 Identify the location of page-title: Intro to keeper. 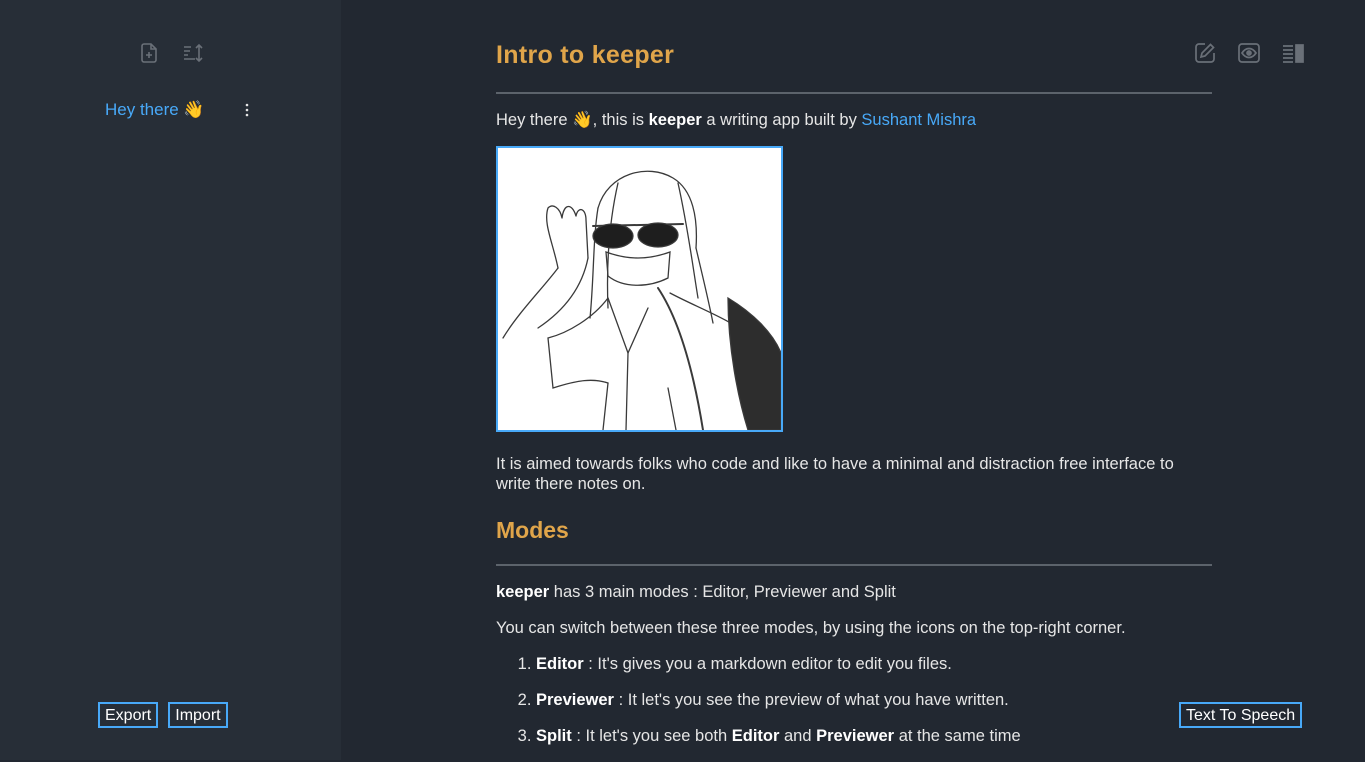
(585, 55).